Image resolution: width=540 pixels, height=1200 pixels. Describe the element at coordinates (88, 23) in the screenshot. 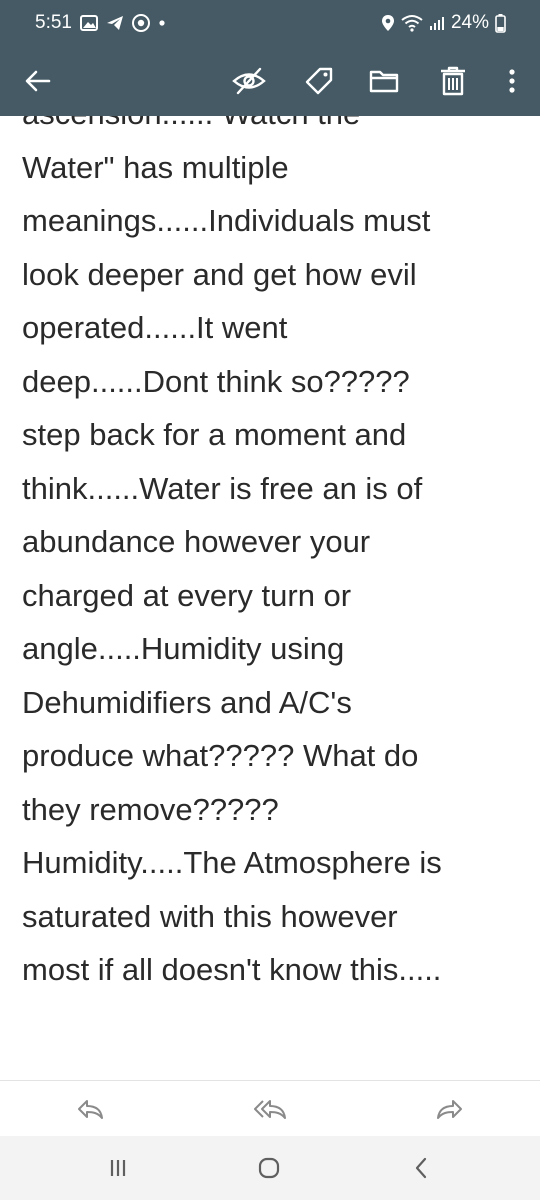

I see `gallery-icon` at that location.